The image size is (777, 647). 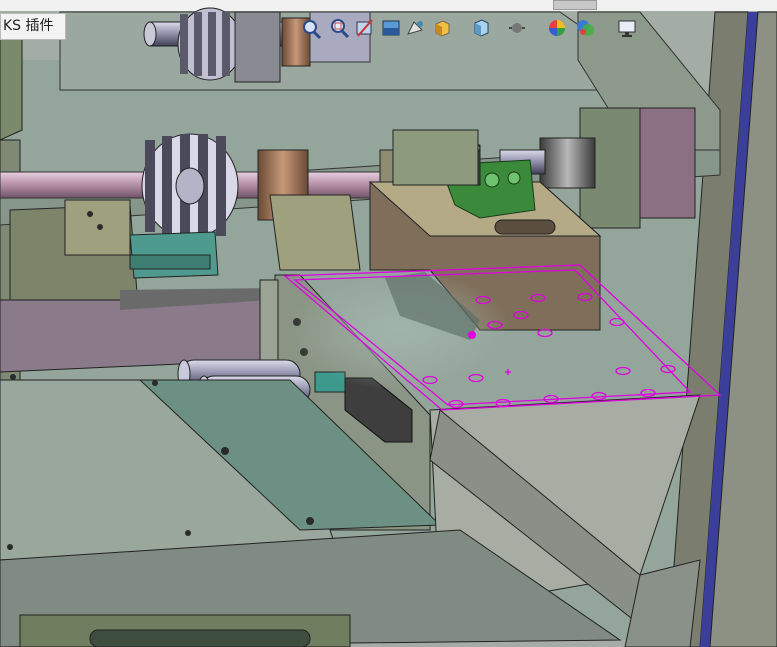 I want to click on slot-guide, so click(x=170, y=262).